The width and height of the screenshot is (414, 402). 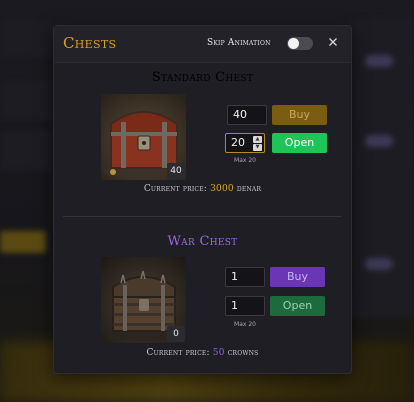 I want to click on stepper-up-icon: ▲, so click(x=257, y=139).